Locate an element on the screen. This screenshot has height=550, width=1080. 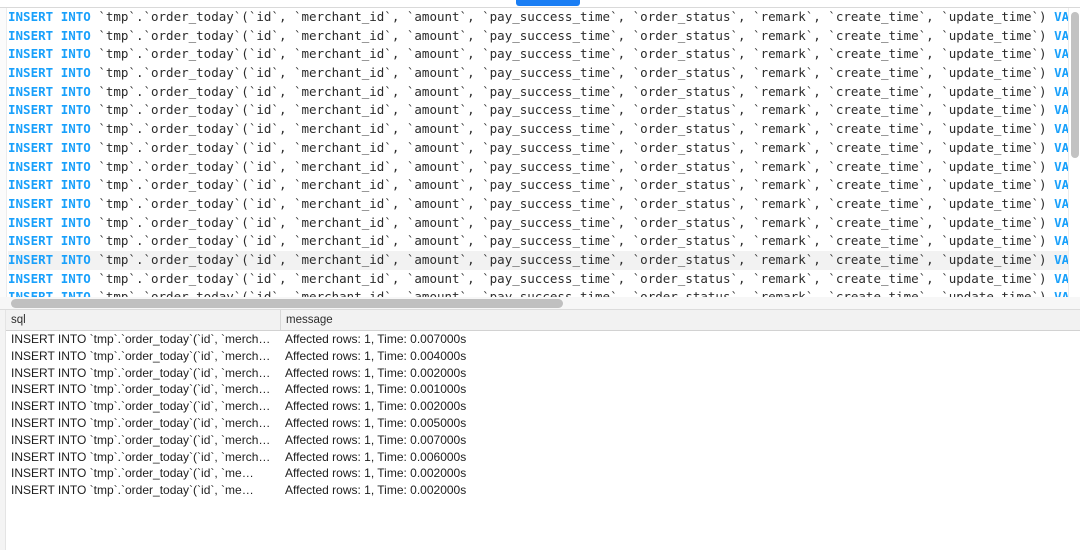
active-tab-indicator is located at coordinates (548, 3).